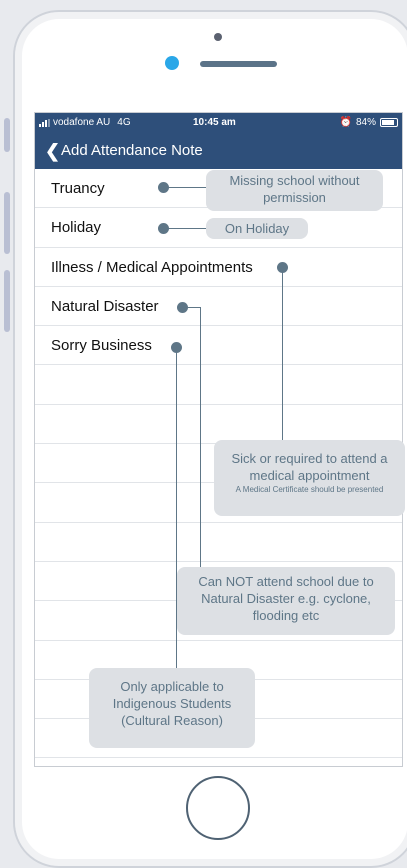 This screenshot has width=407, height=868. What do you see at coordinates (124, 122) in the screenshot?
I see `network-type: 4G` at bounding box center [124, 122].